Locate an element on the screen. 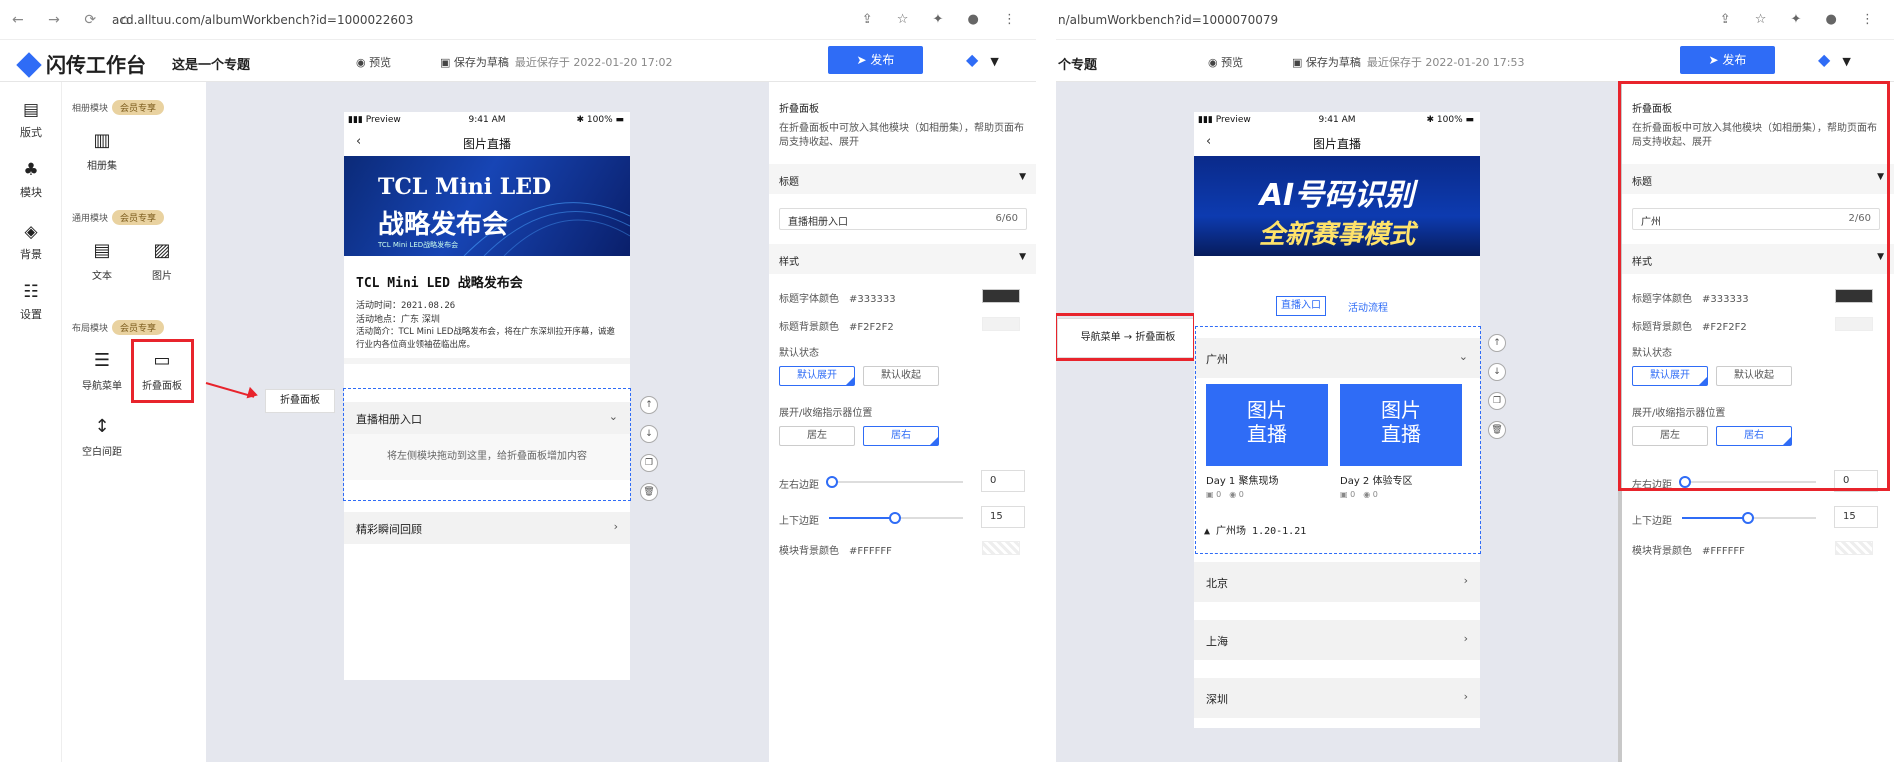  banner-title-2: 全新赛事模式 is located at coordinates (1336, 235).